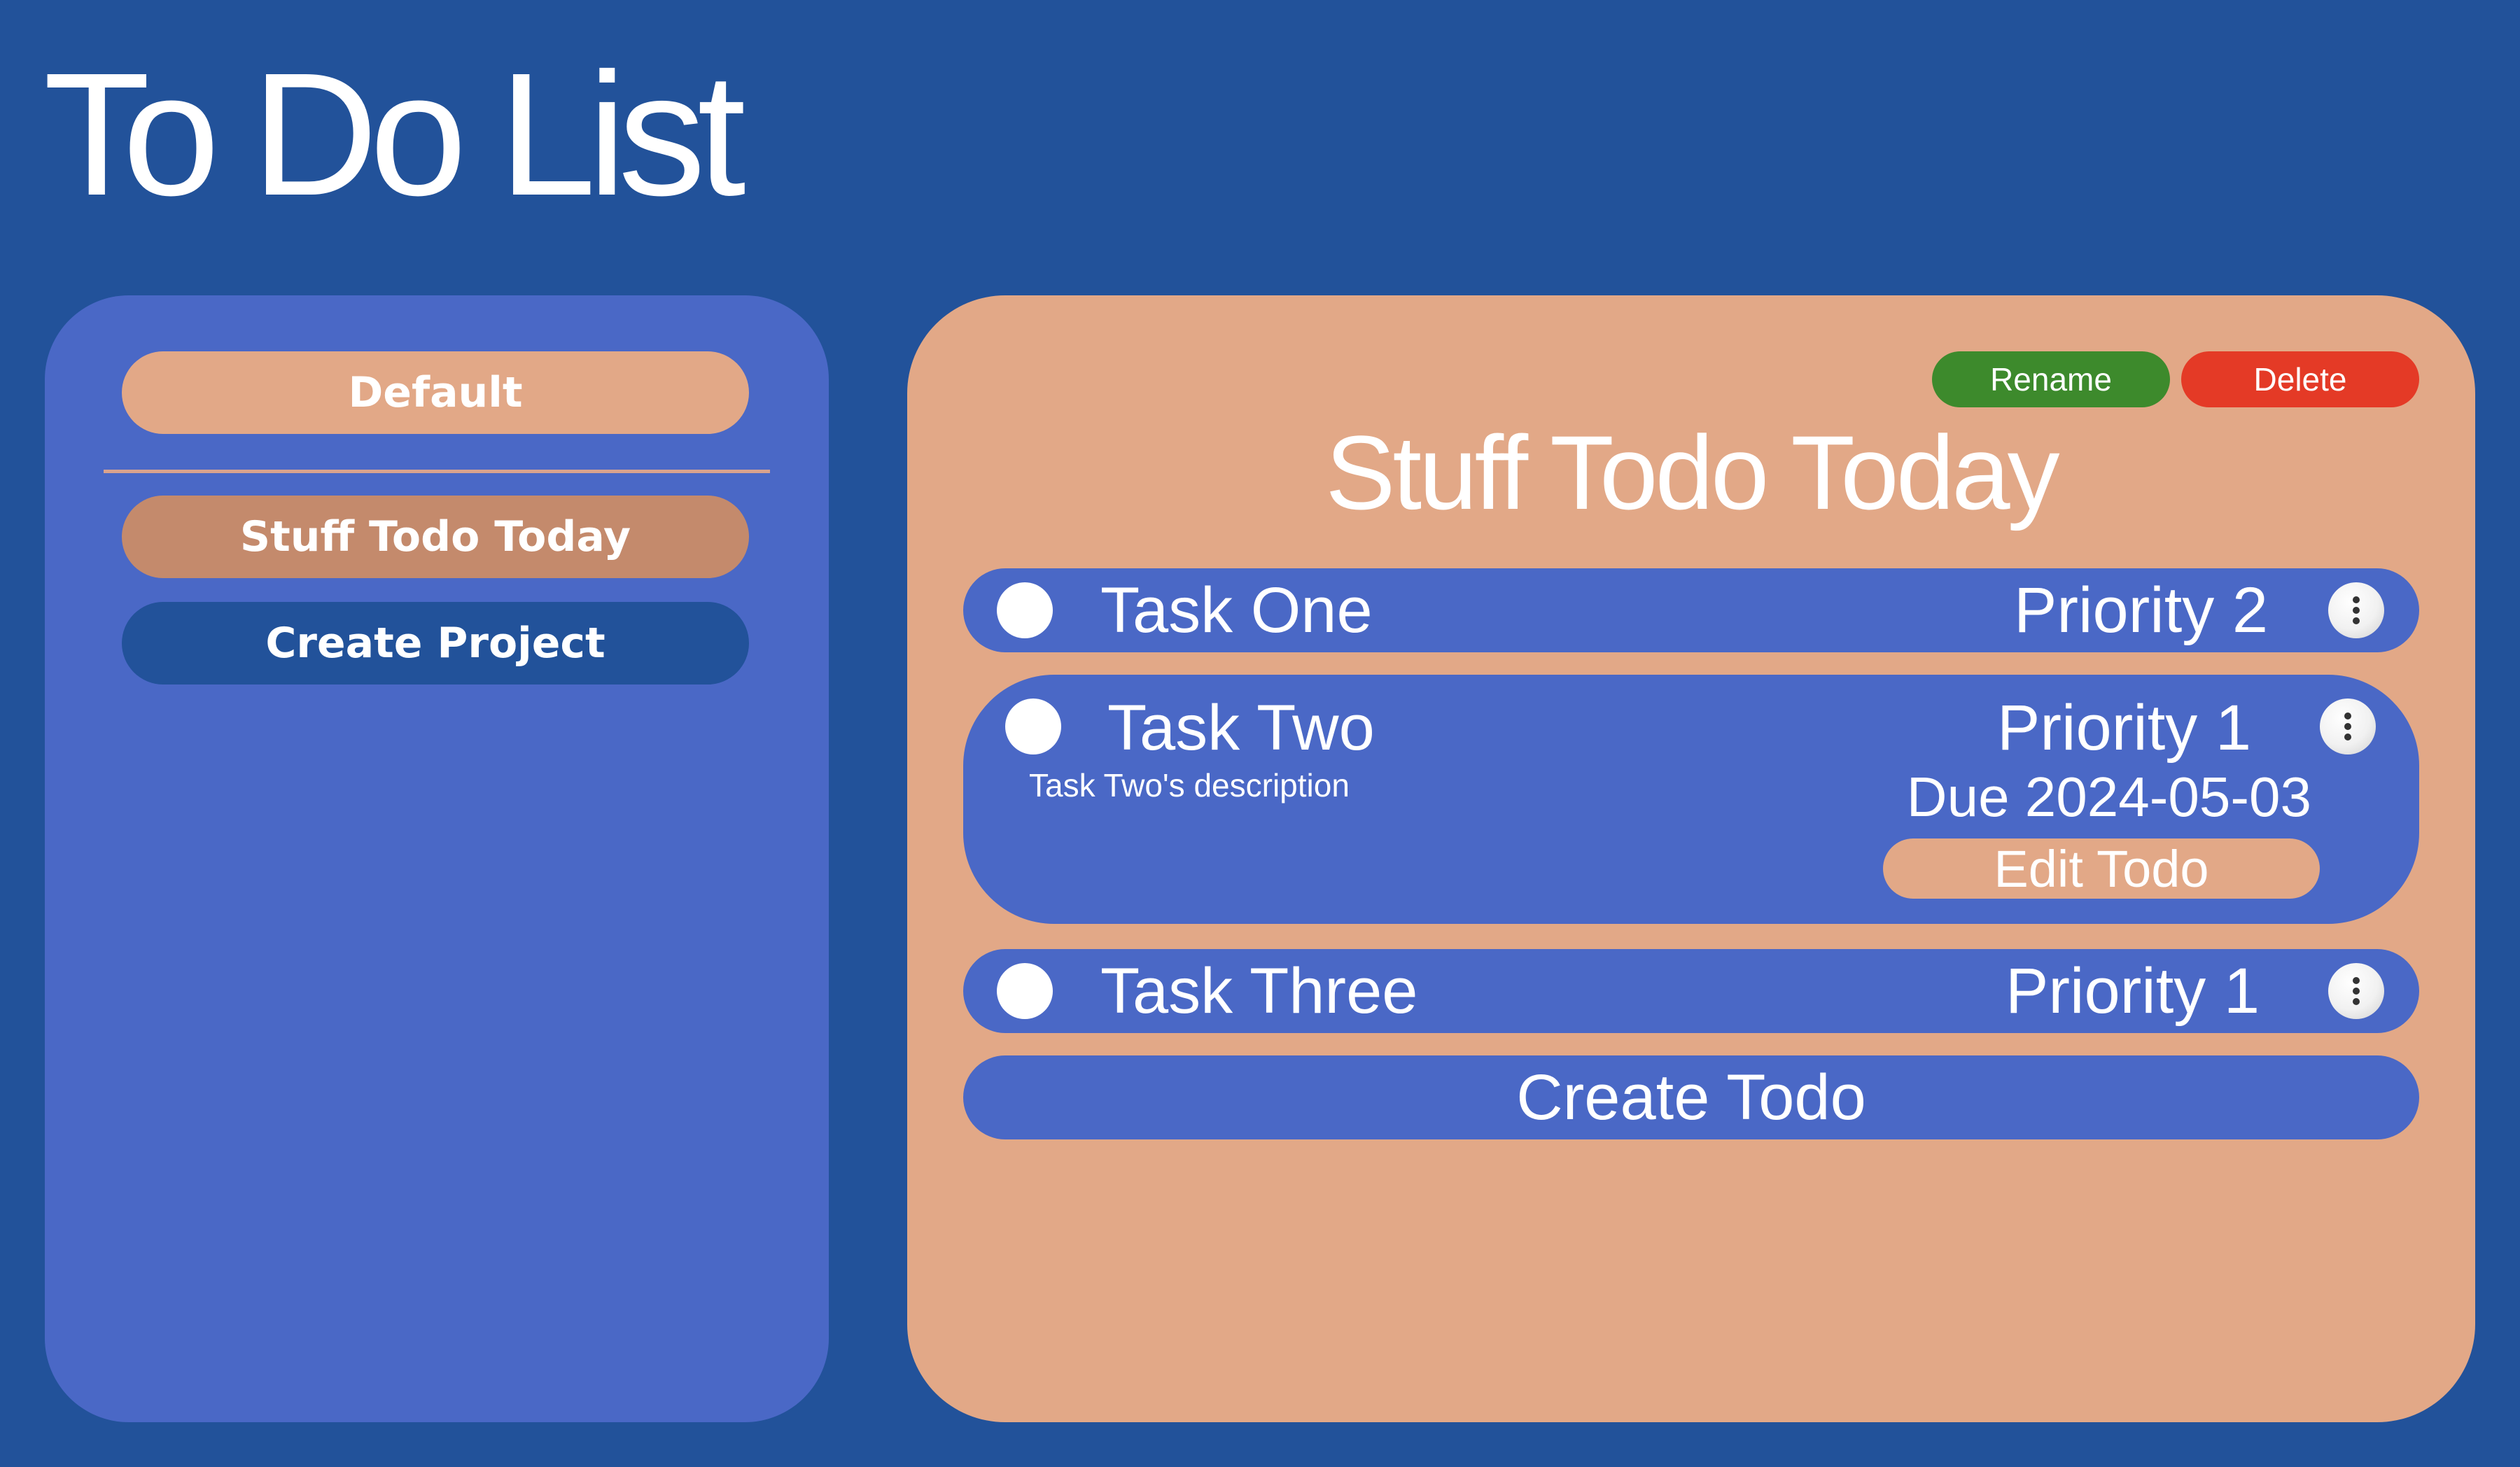  Describe the element at coordinates (435, 643) in the screenshot. I see `create-project-button: Create Project` at that location.